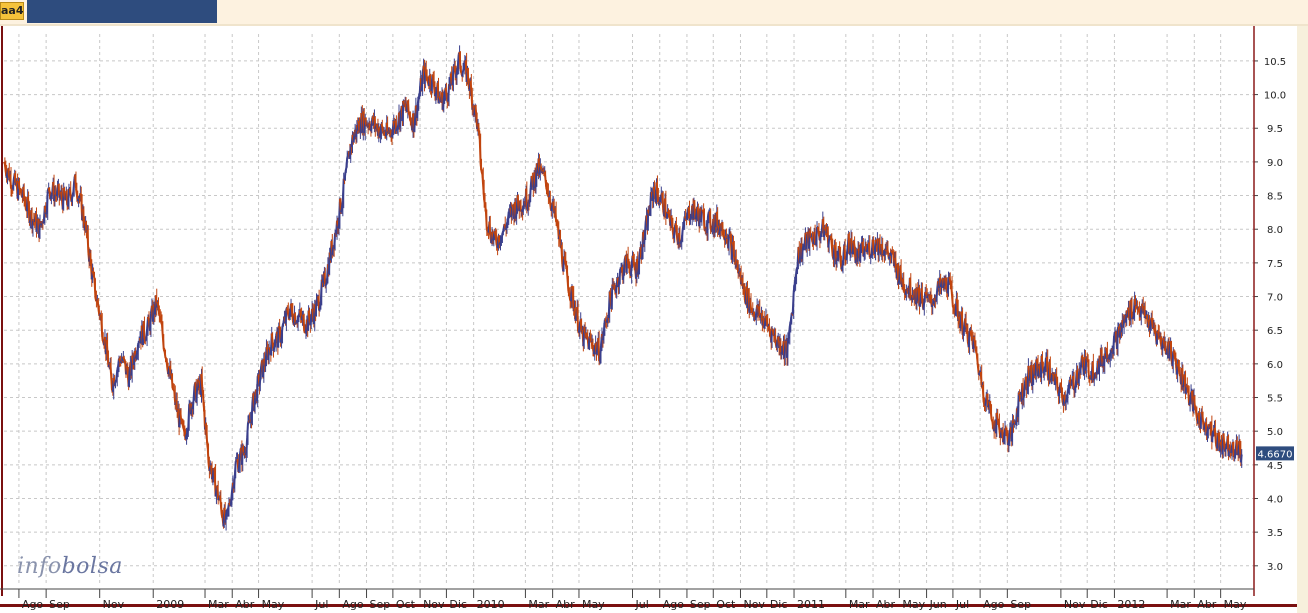 This screenshot has width=1308, height=613. Describe the element at coordinates (811, 604) in the screenshot. I see `x-tick-label: 2011` at that location.